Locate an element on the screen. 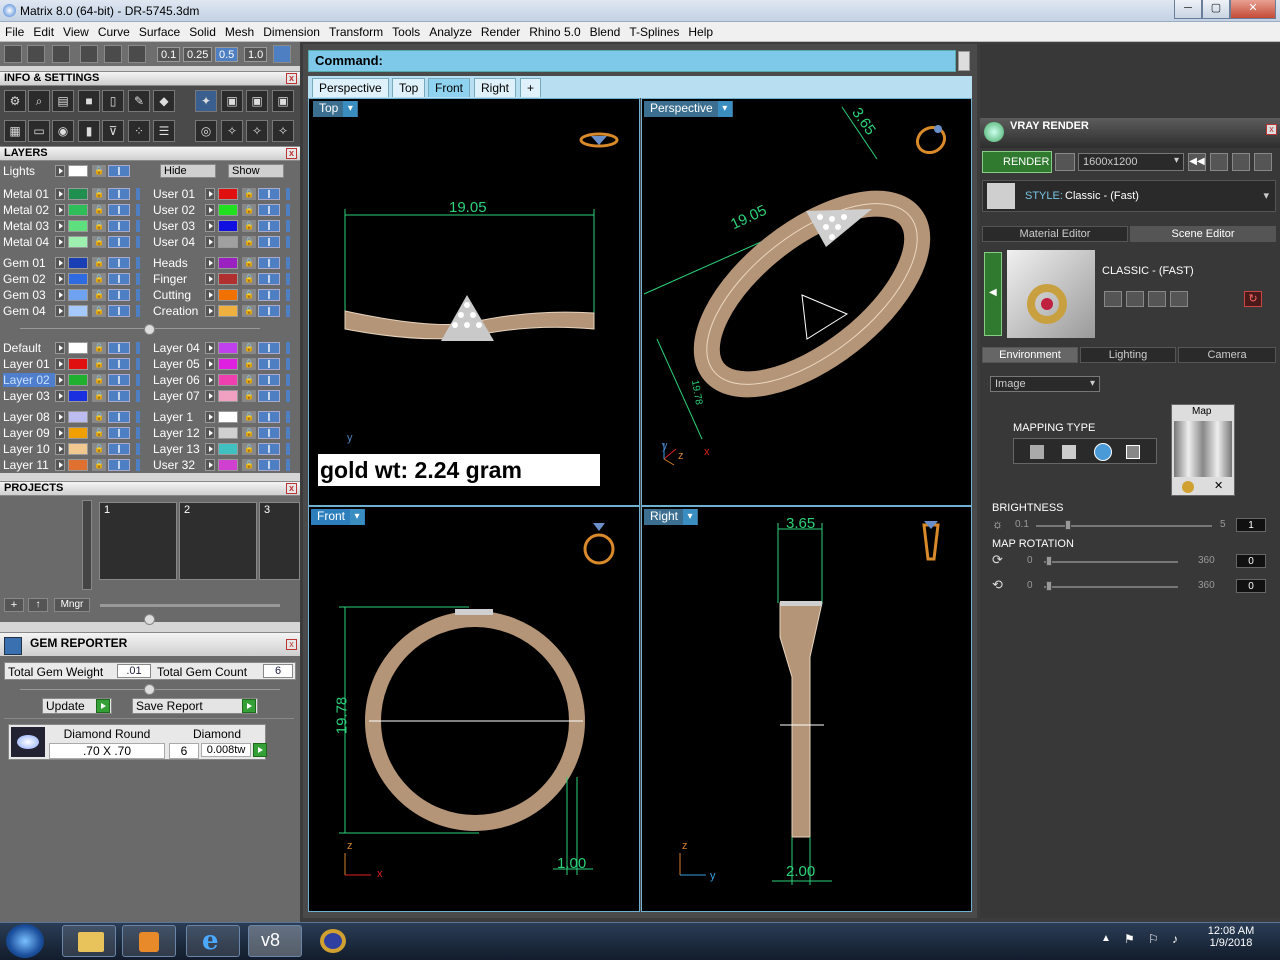  layer-name: Layer 12 is located at coordinates (179, 433).